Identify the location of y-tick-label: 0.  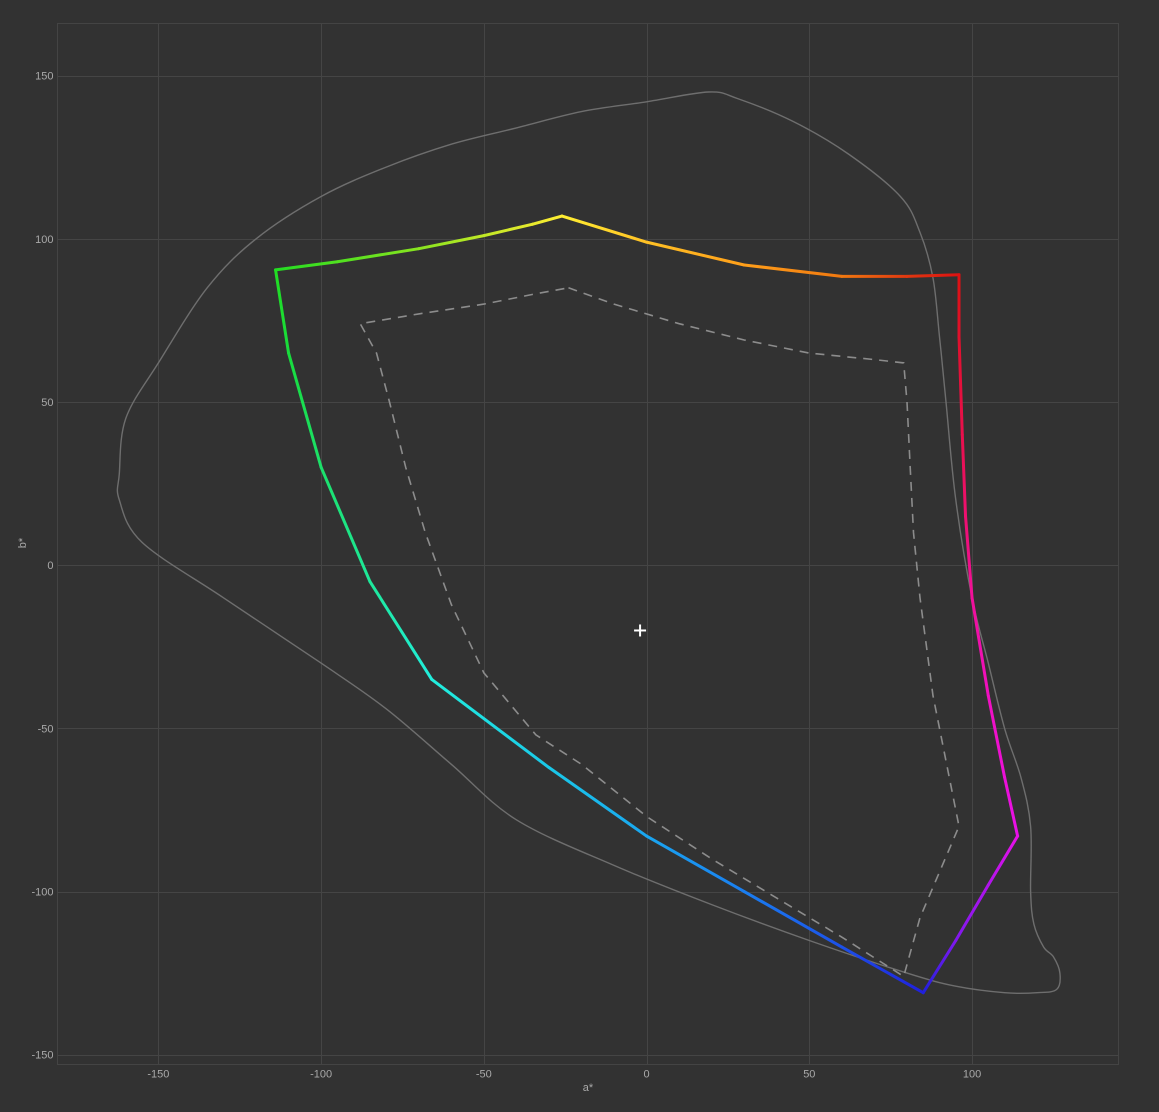
(50, 566).